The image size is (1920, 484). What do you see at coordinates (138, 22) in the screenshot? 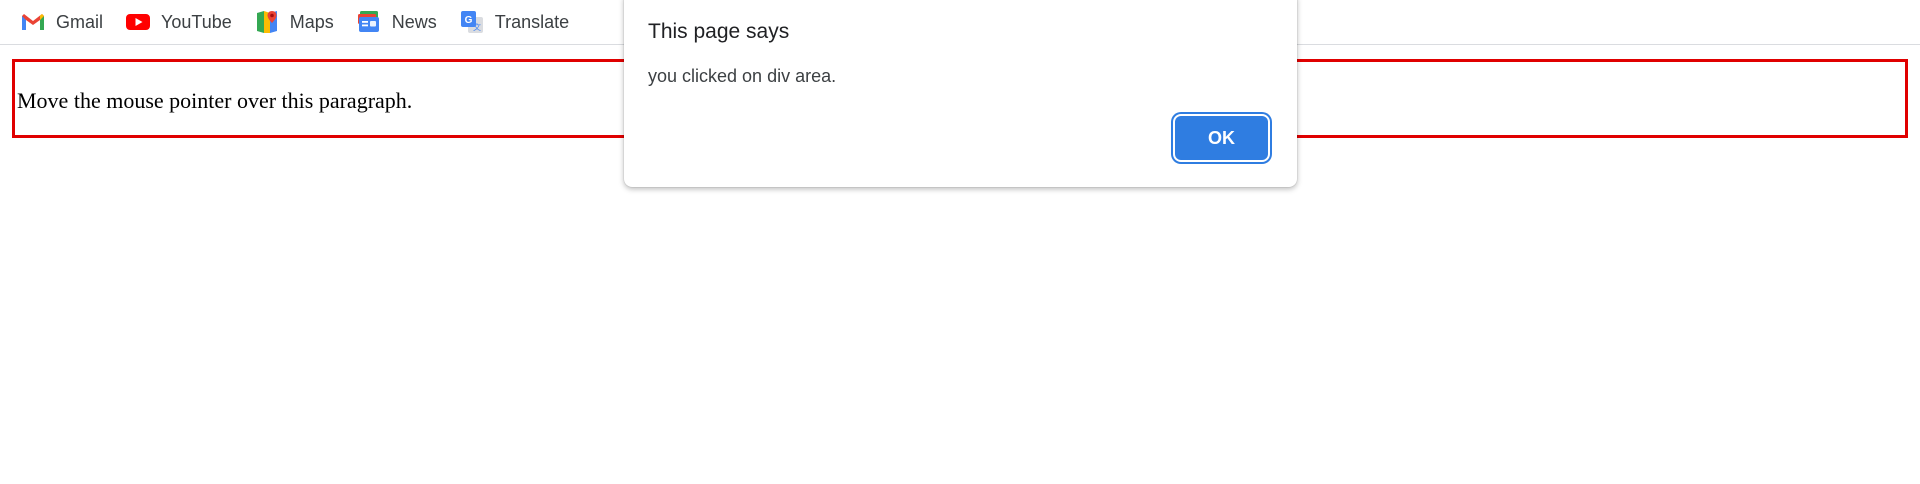
I see `youtube-icon` at bounding box center [138, 22].